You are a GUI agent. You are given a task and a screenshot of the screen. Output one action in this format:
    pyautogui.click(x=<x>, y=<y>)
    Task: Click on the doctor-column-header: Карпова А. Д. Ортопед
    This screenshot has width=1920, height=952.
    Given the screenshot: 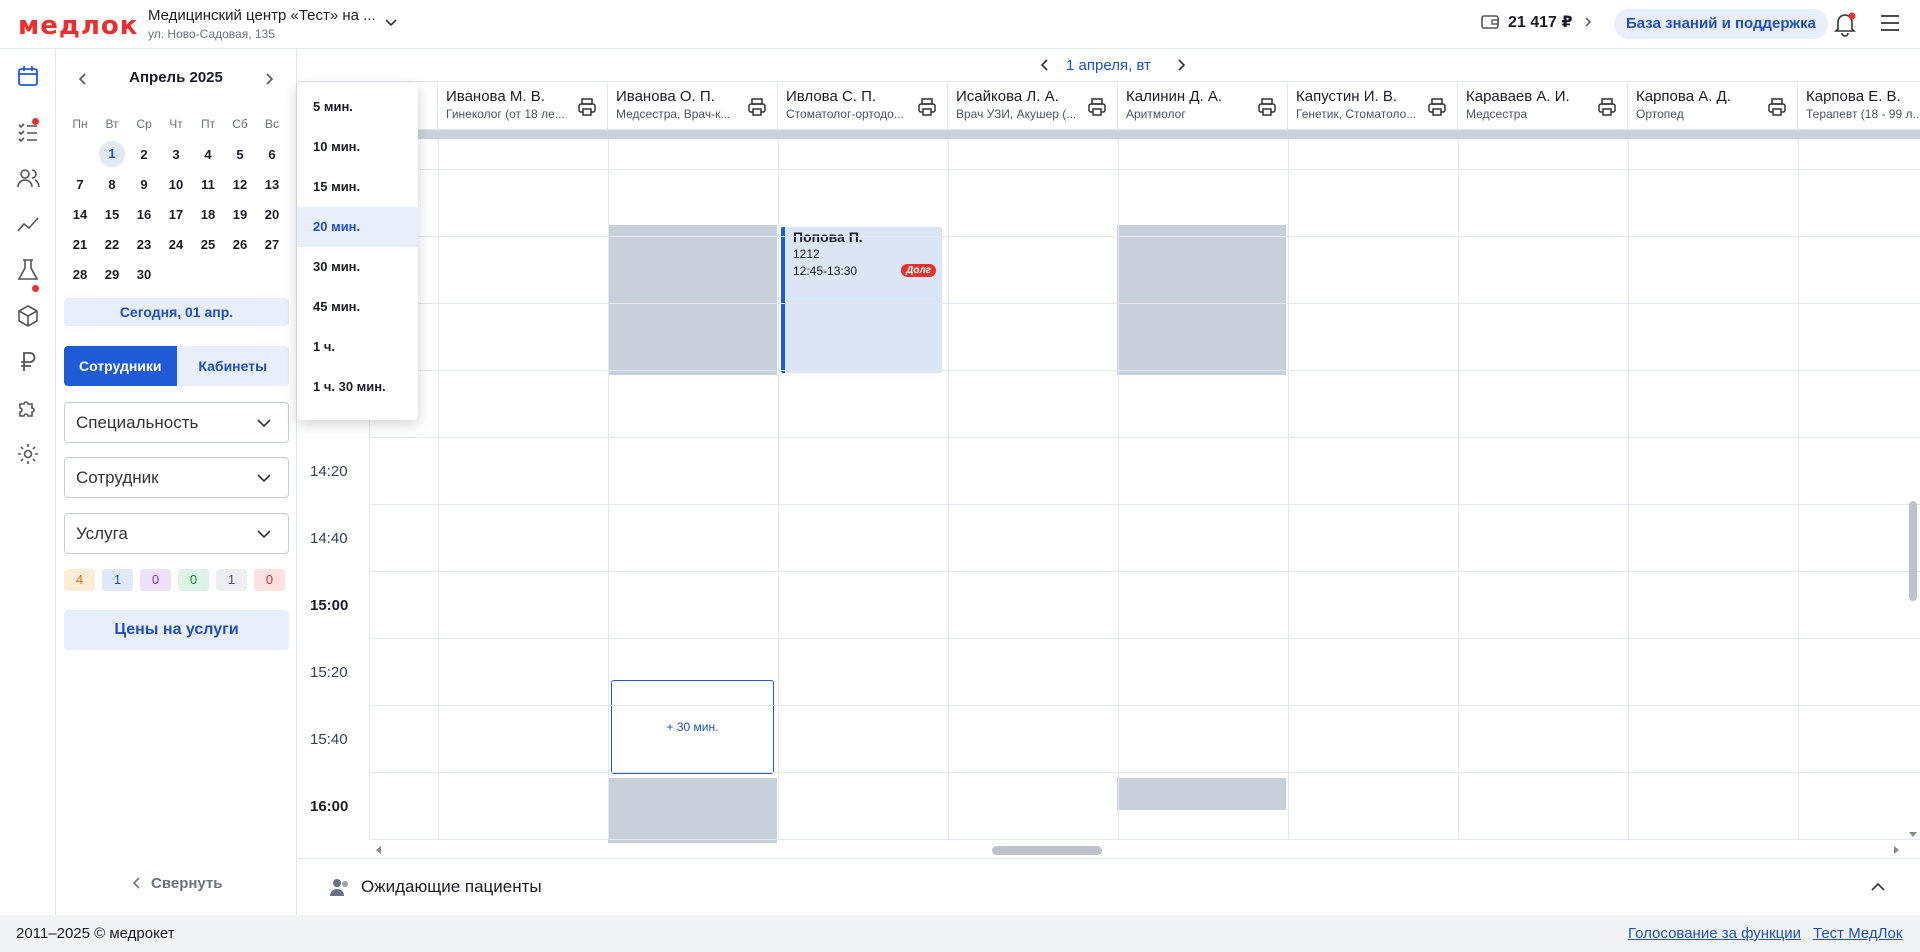 What is the action you would take?
    pyautogui.click(x=1713, y=106)
    